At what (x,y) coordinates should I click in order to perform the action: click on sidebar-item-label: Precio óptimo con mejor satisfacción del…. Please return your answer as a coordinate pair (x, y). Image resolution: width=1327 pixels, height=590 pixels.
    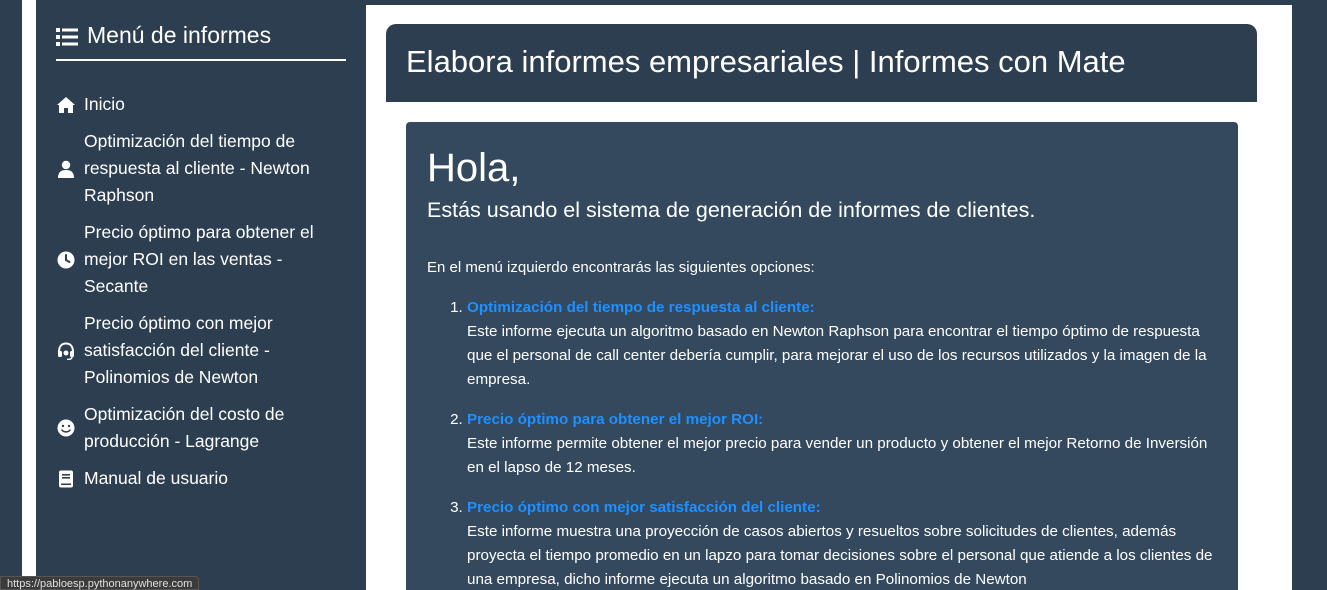
    Looking at the image, I should click on (178, 350).